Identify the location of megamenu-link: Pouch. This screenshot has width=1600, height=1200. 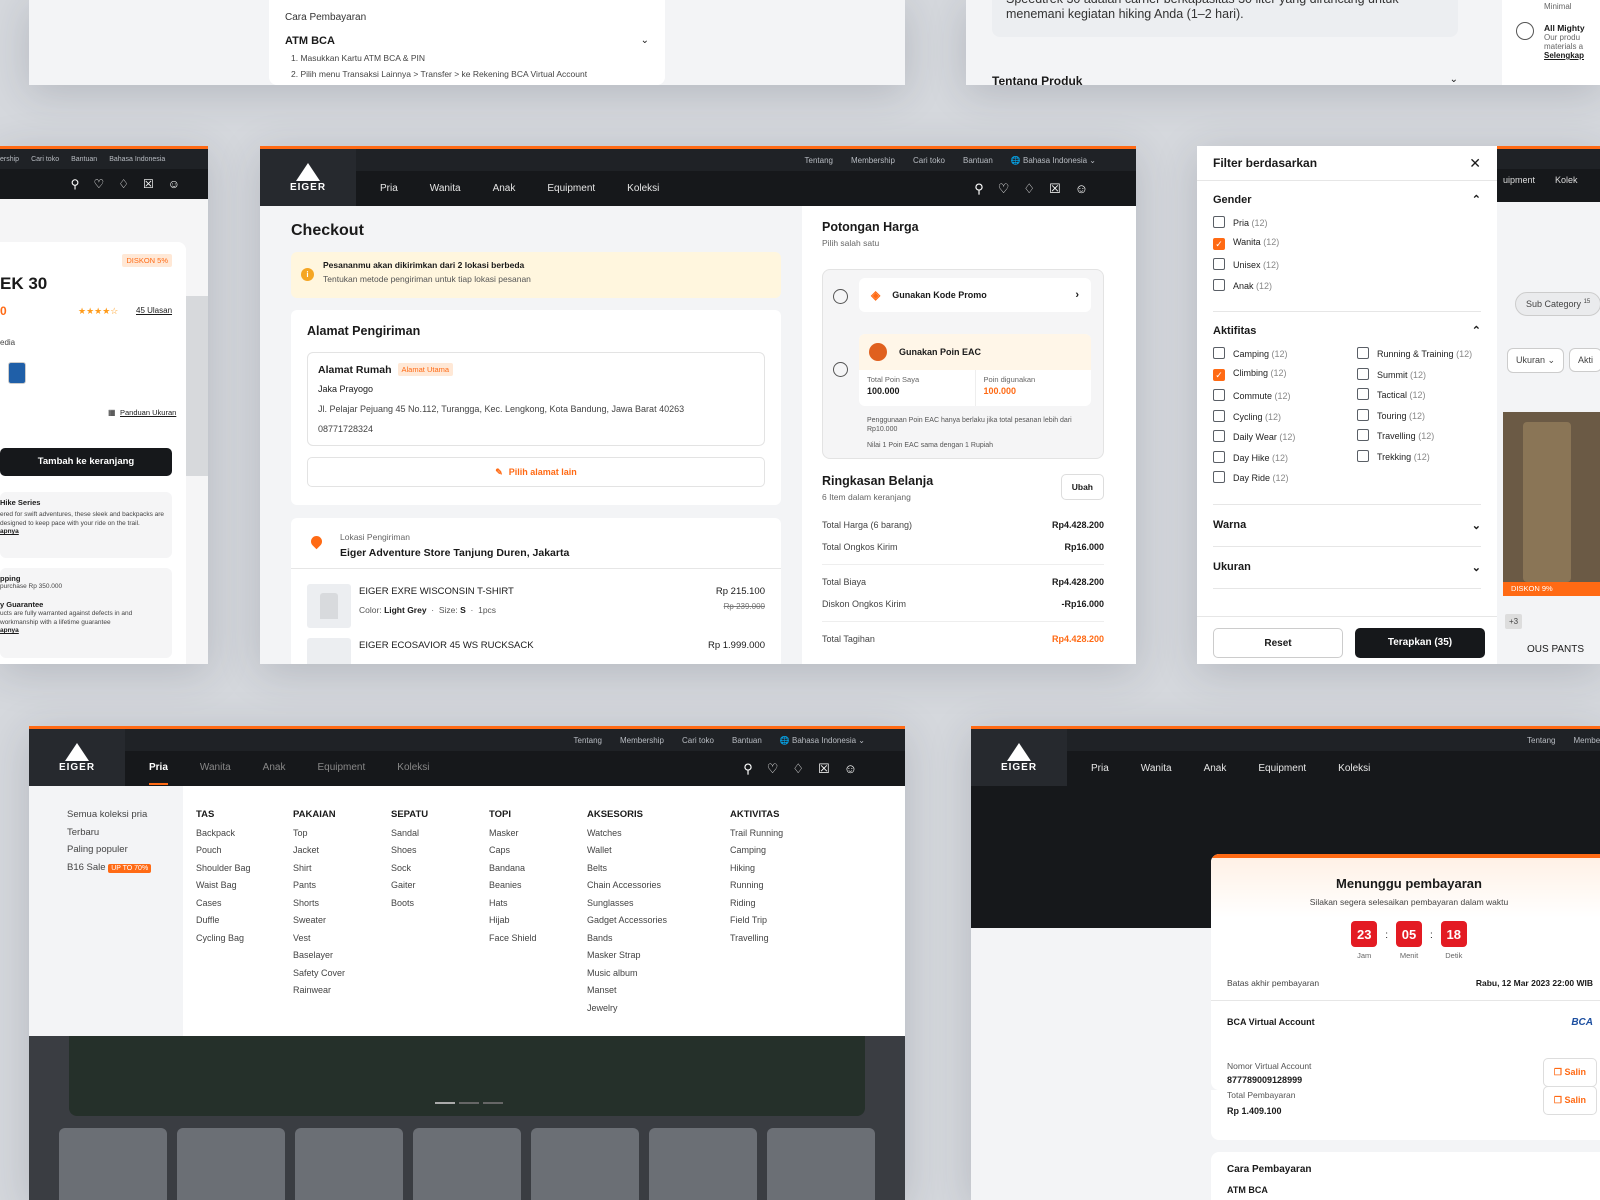
(223, 851).